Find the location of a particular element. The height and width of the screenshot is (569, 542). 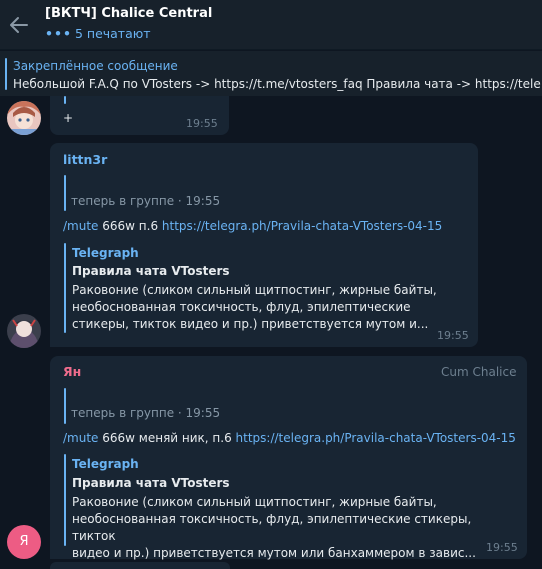

message-bubble: + 19:55 is located at coordinates (139, 115).